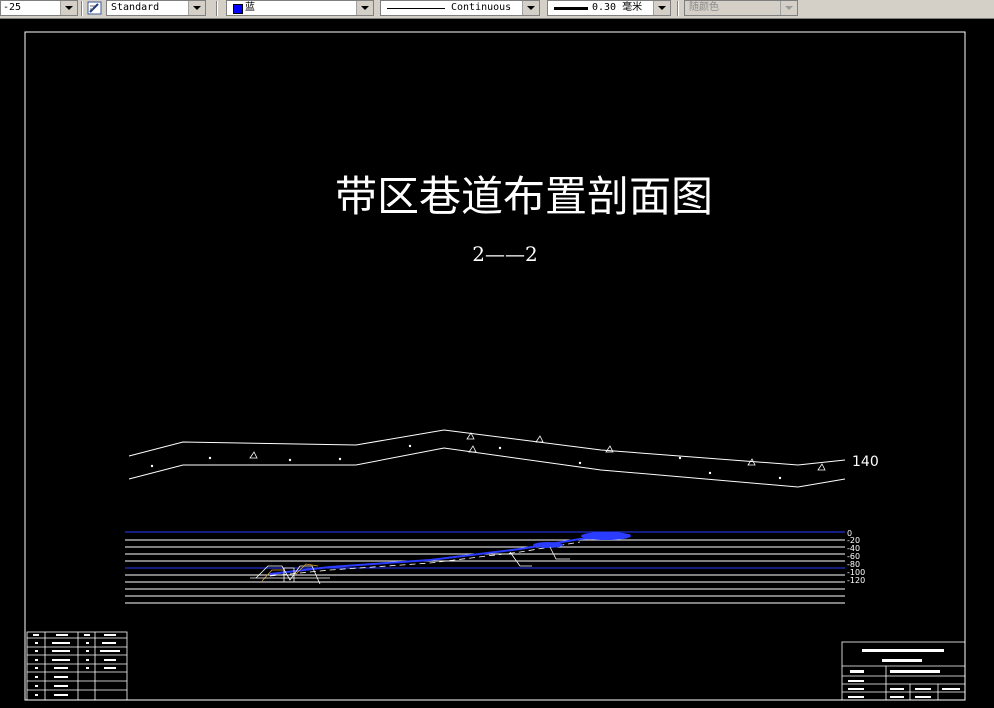 Image resolution: width=994 pixels, height=708 pixels. Describe the element at coordinates (481, 7) in the screenshot. I see `linetype-value: Continuous` at that location.